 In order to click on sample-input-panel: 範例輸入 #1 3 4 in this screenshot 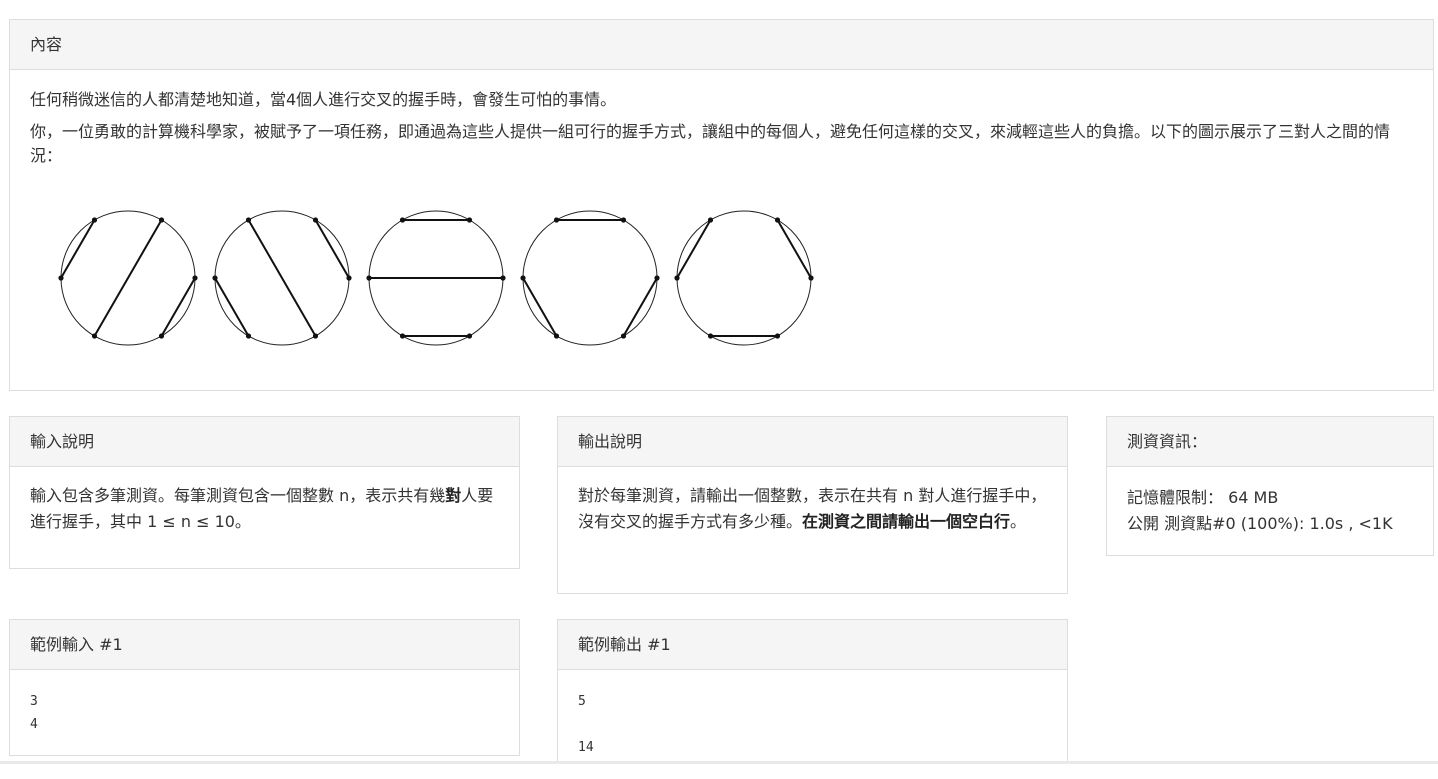, I will do `click(264, 687)`.